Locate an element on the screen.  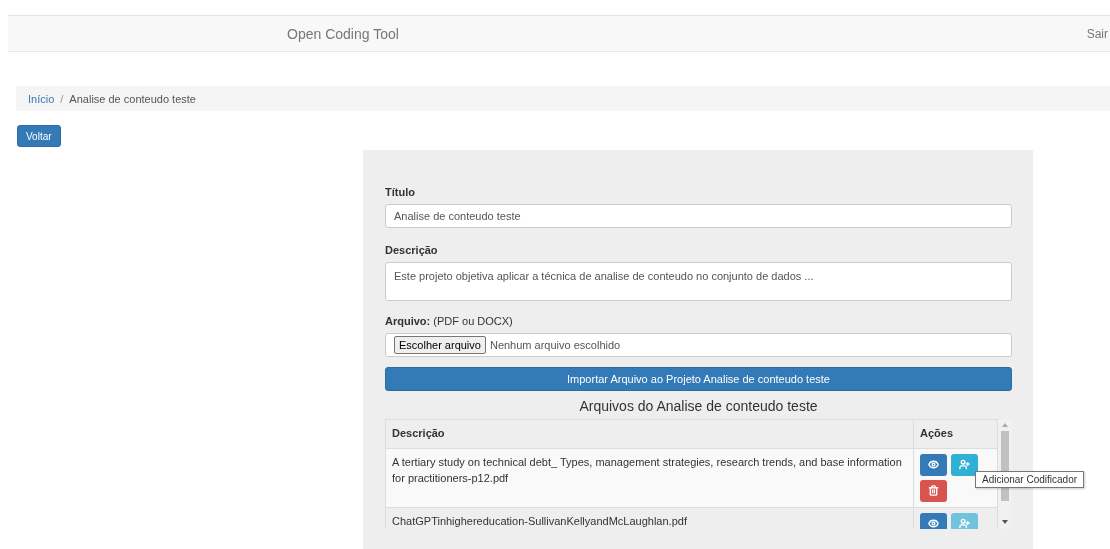
field-label: Descrição is located at coordinates (412, 250).